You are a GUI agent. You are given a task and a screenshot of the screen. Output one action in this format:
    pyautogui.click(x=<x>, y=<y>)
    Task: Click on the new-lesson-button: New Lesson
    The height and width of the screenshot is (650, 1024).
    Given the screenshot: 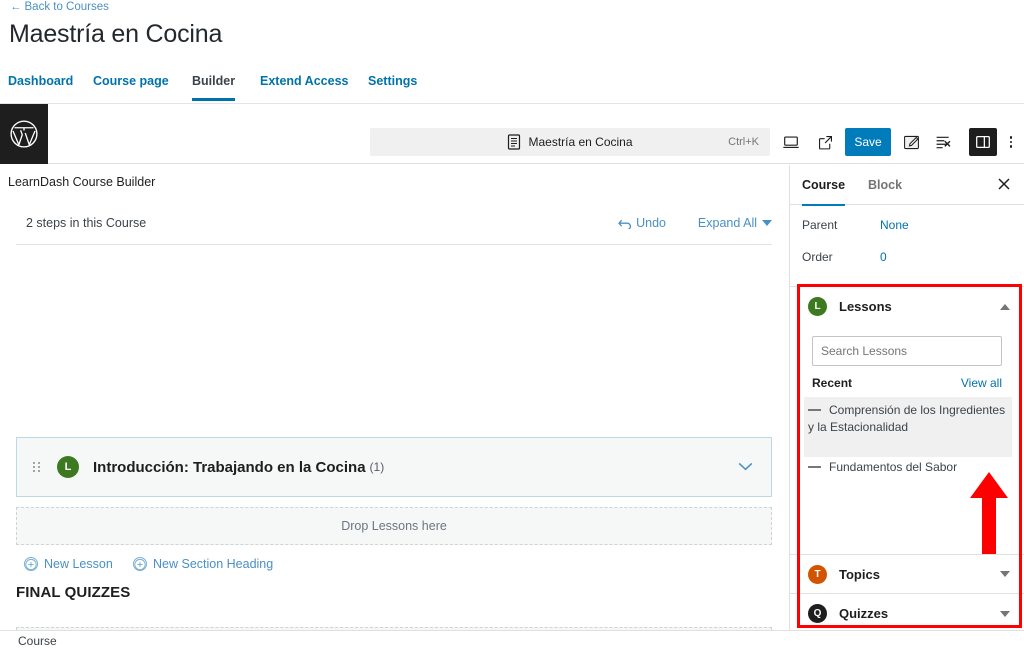 What is the action you would take?
    pyautogui.click(x=68, y=564)
    